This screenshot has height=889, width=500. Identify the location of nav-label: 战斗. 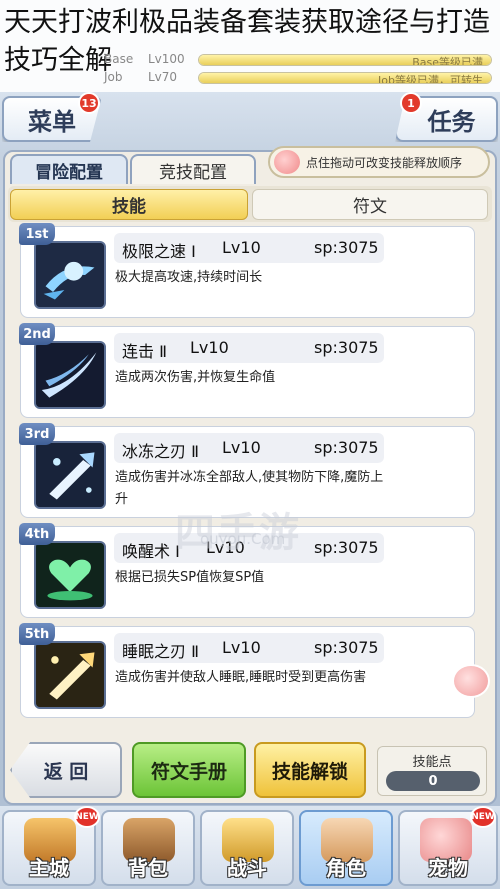
(247, 868).